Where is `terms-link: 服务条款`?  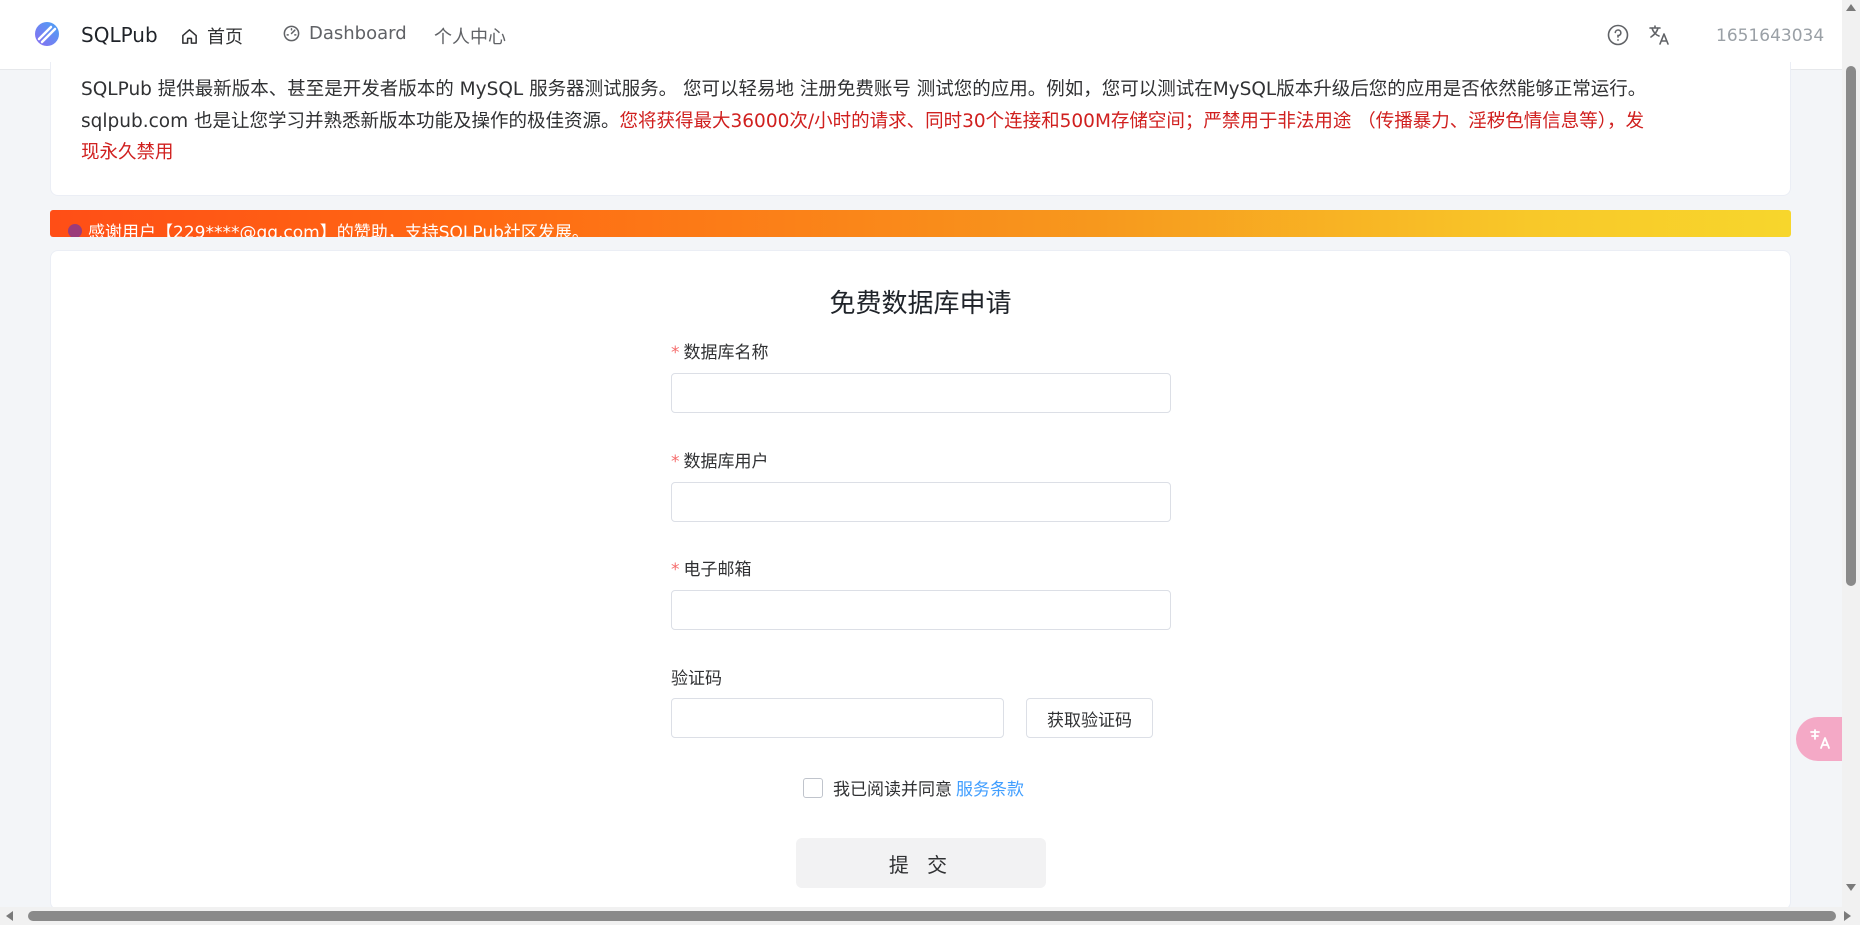
terms-link: 服务条款 is located at coordinates (990, 787).